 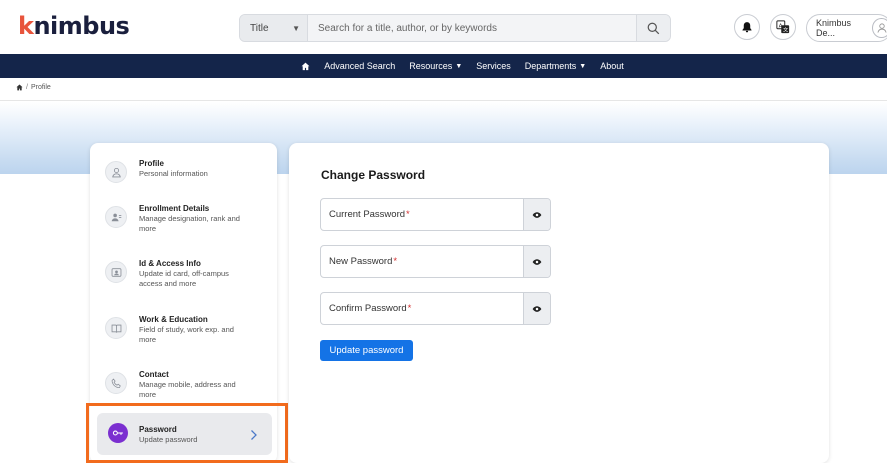 What do you see at coordinates (173, 319) in the screenshot?
I see `sidebar-item-title: Work & Education` at bounding box center [173, 319].